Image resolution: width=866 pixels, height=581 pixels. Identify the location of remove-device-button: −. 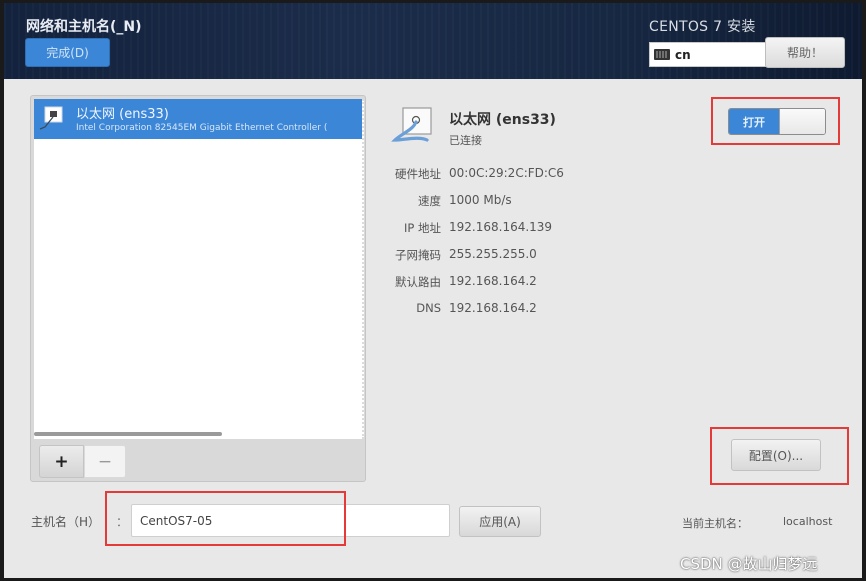
(105, 461).